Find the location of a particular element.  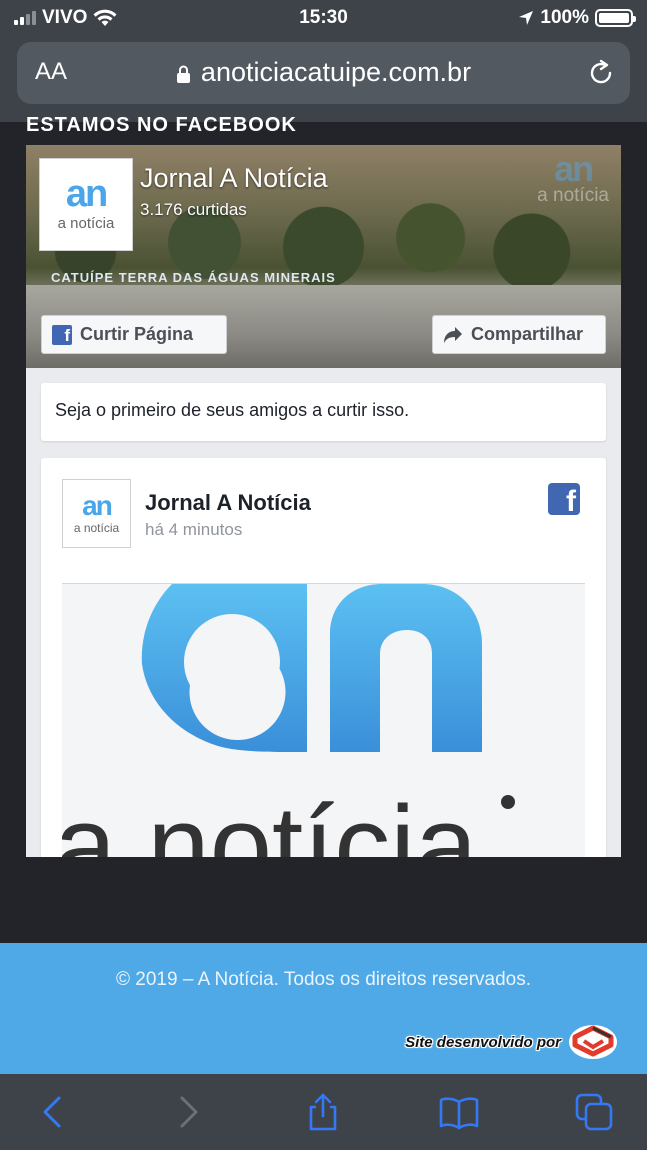

tabs-icon is located at coordinates (594, 1112).